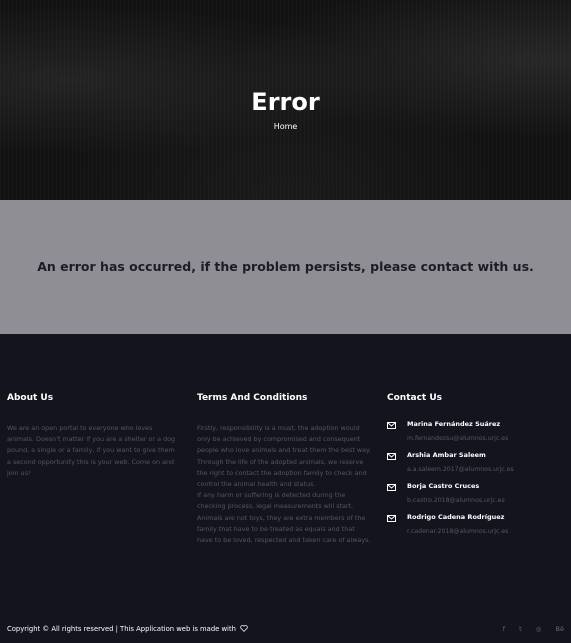 Image resolution: width=571 pixels, height=643 pixels. Describe the element at coordinates (244, 628) in the screenshot. I see `heart-icon` at that location.